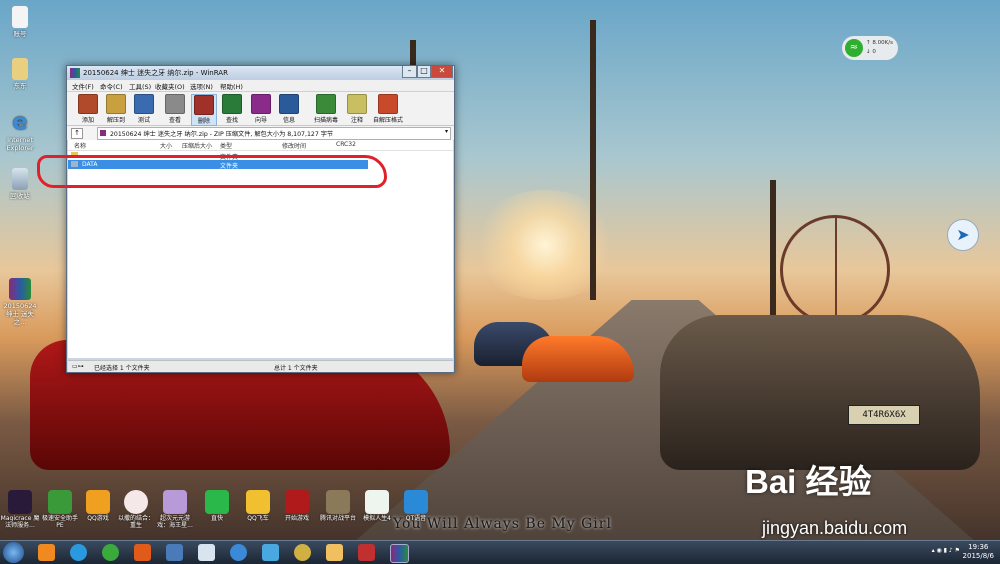  Describe the element at coordinates (808, 481) in the screenshot. I see `baidu-watermark: Bai 经验` at that location.